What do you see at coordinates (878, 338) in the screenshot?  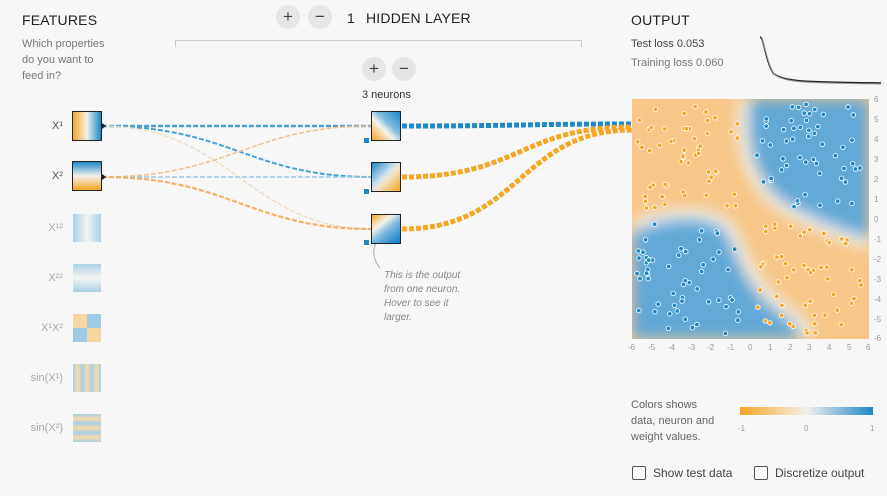 I see `y-tick: -6` at bounding box center [878, 338].